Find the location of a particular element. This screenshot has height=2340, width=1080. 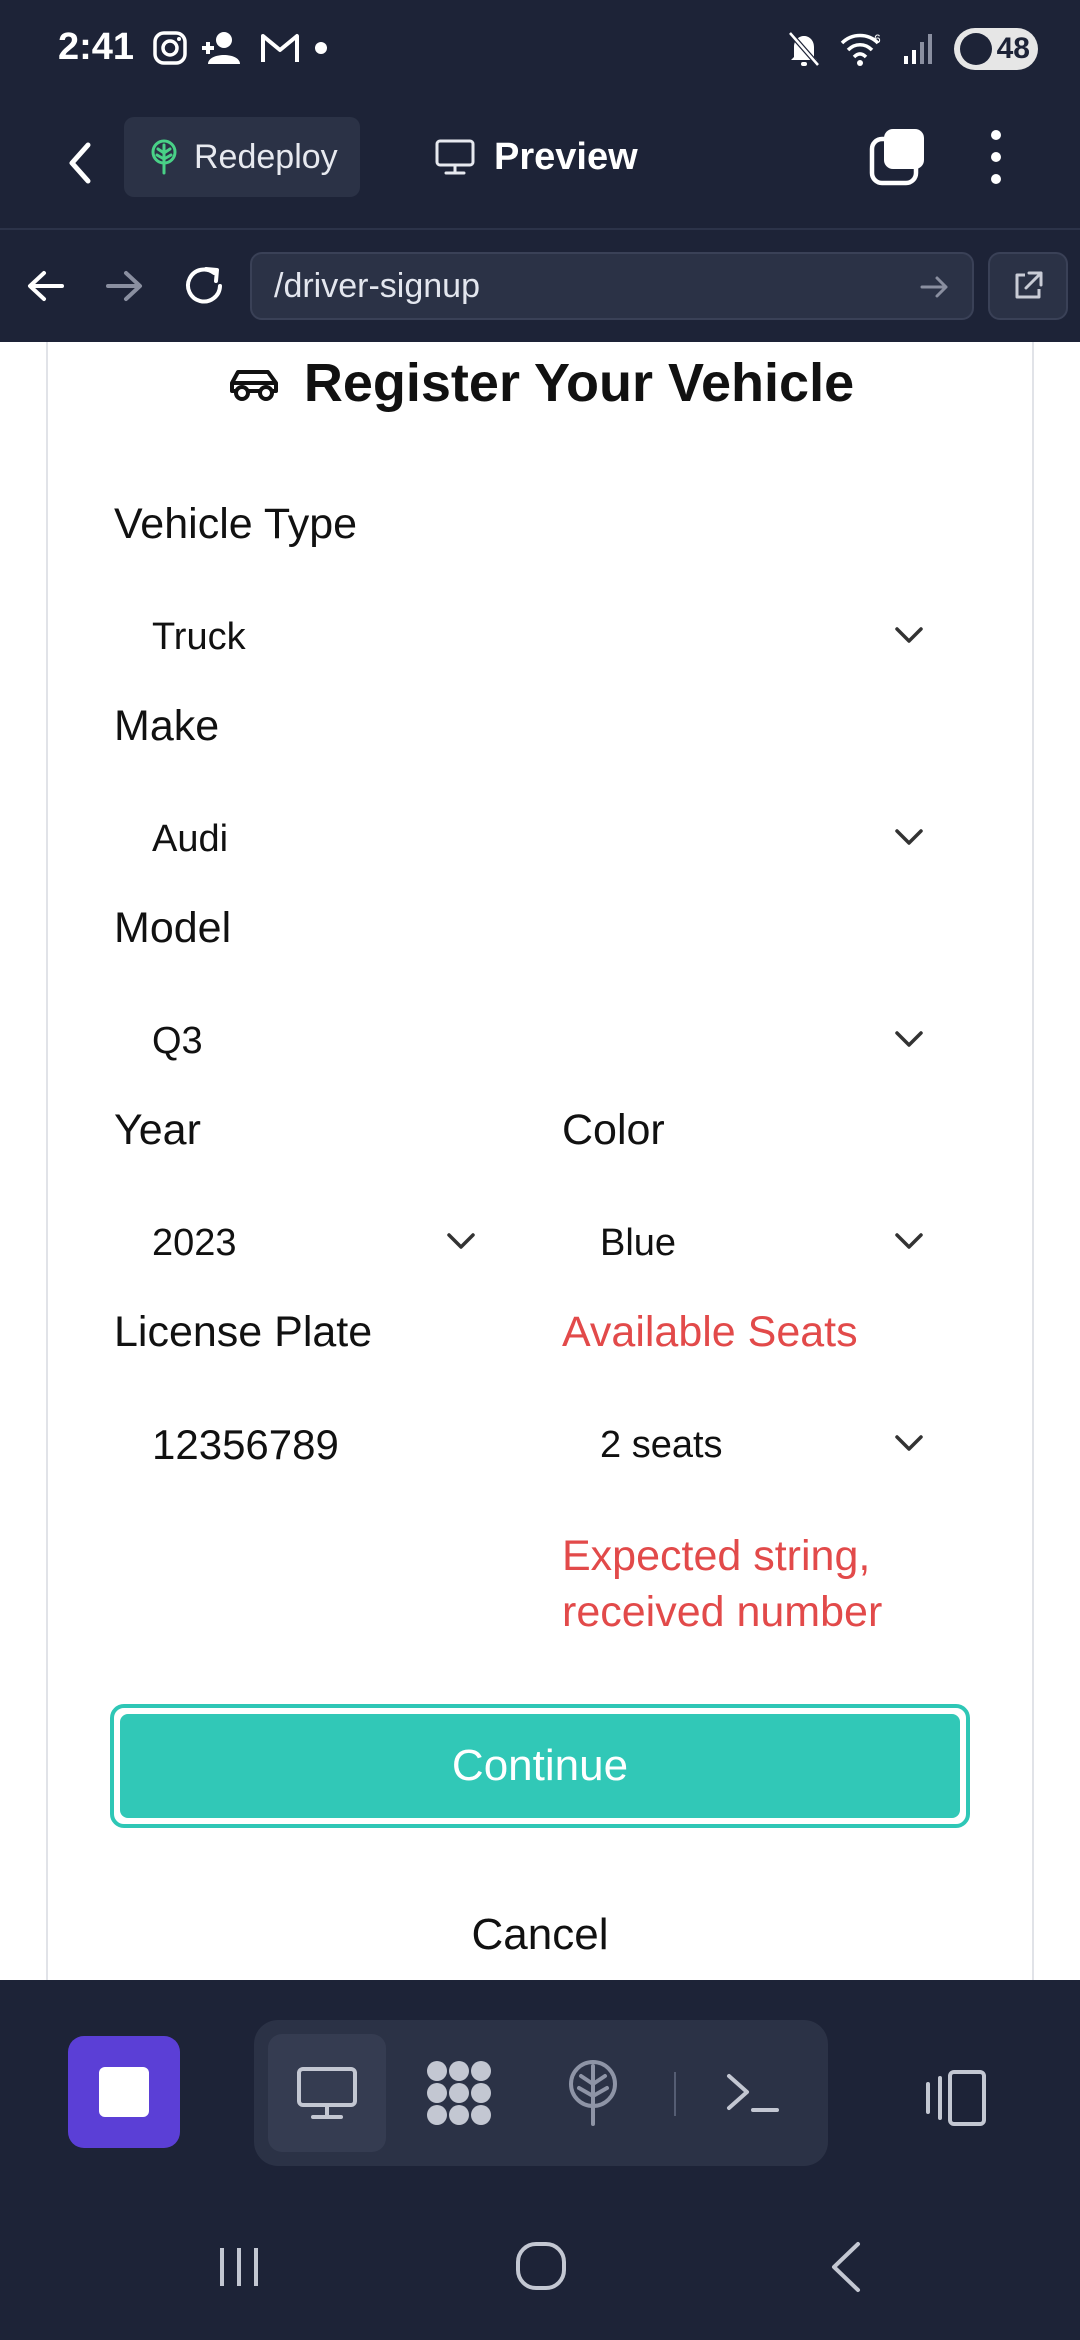

go-arrow-icon is located at coordinates (935, 287).